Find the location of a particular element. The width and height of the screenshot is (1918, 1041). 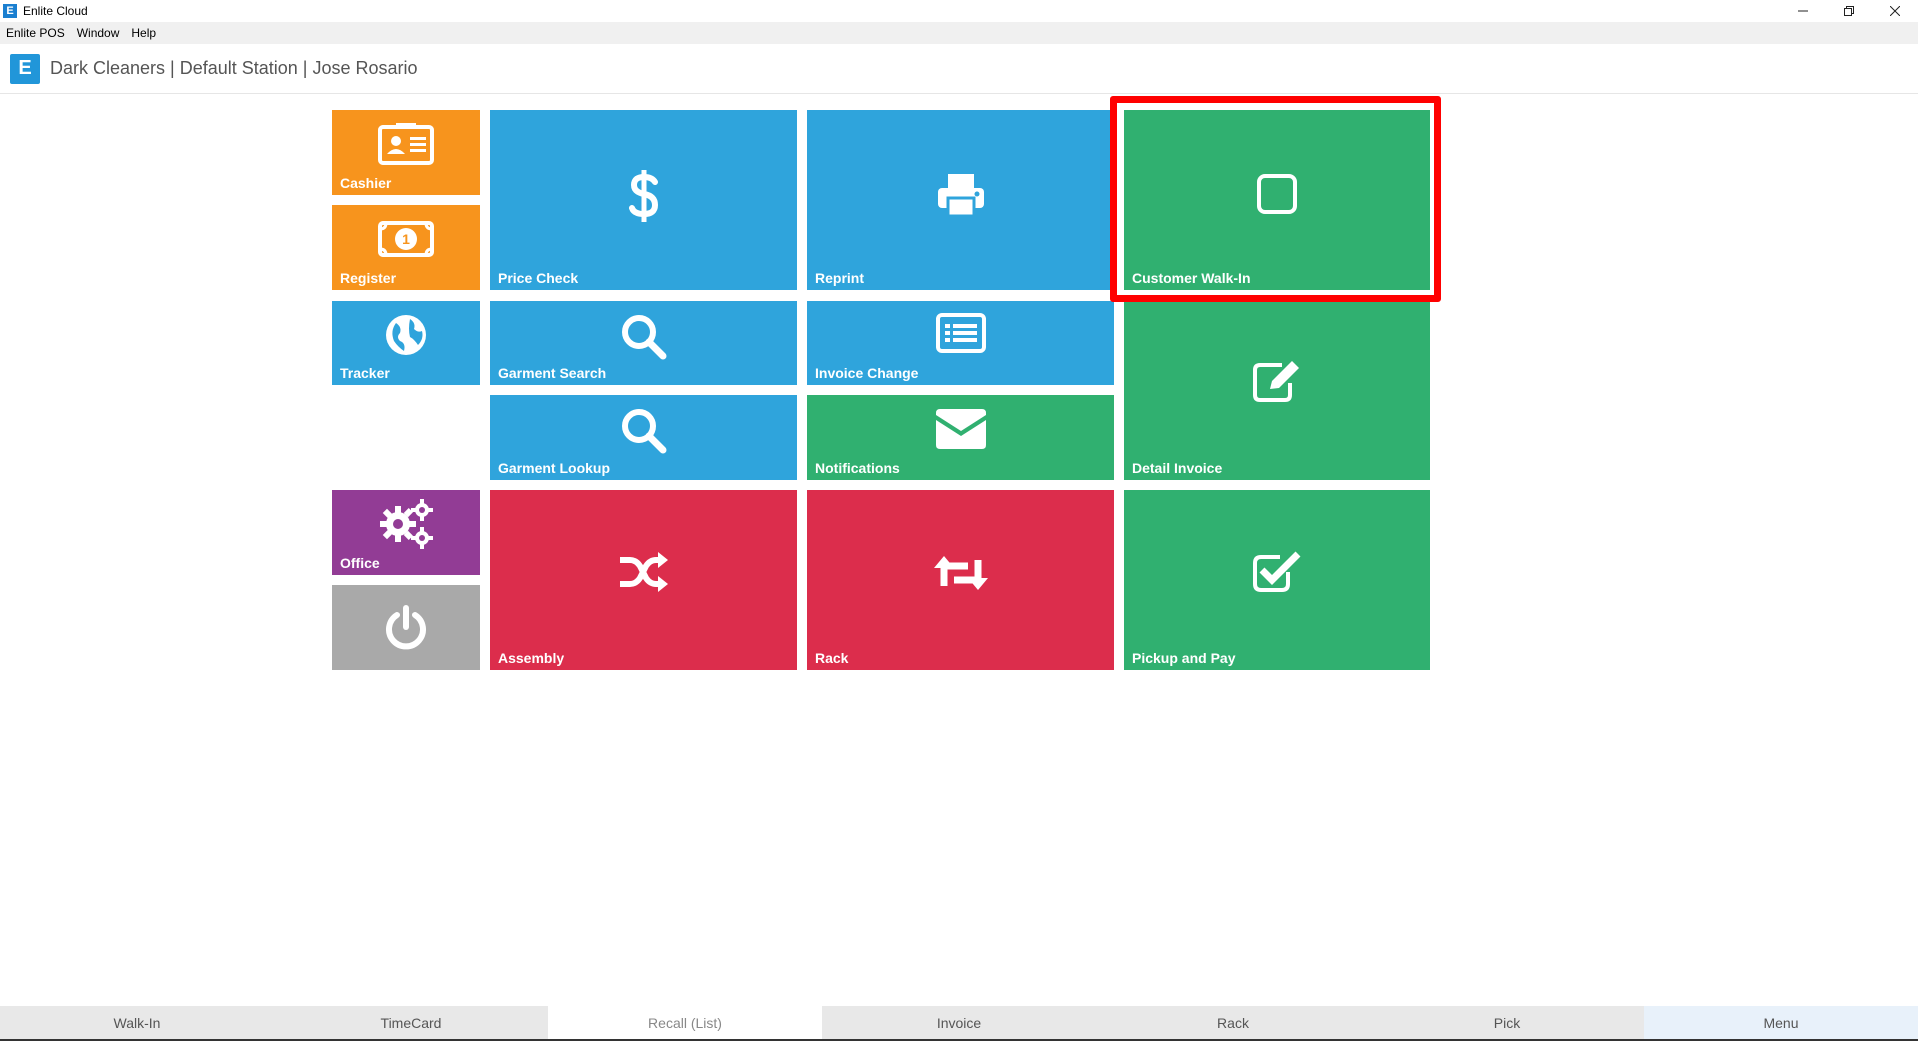

app-icon: E is located at coordinates (10, 11).